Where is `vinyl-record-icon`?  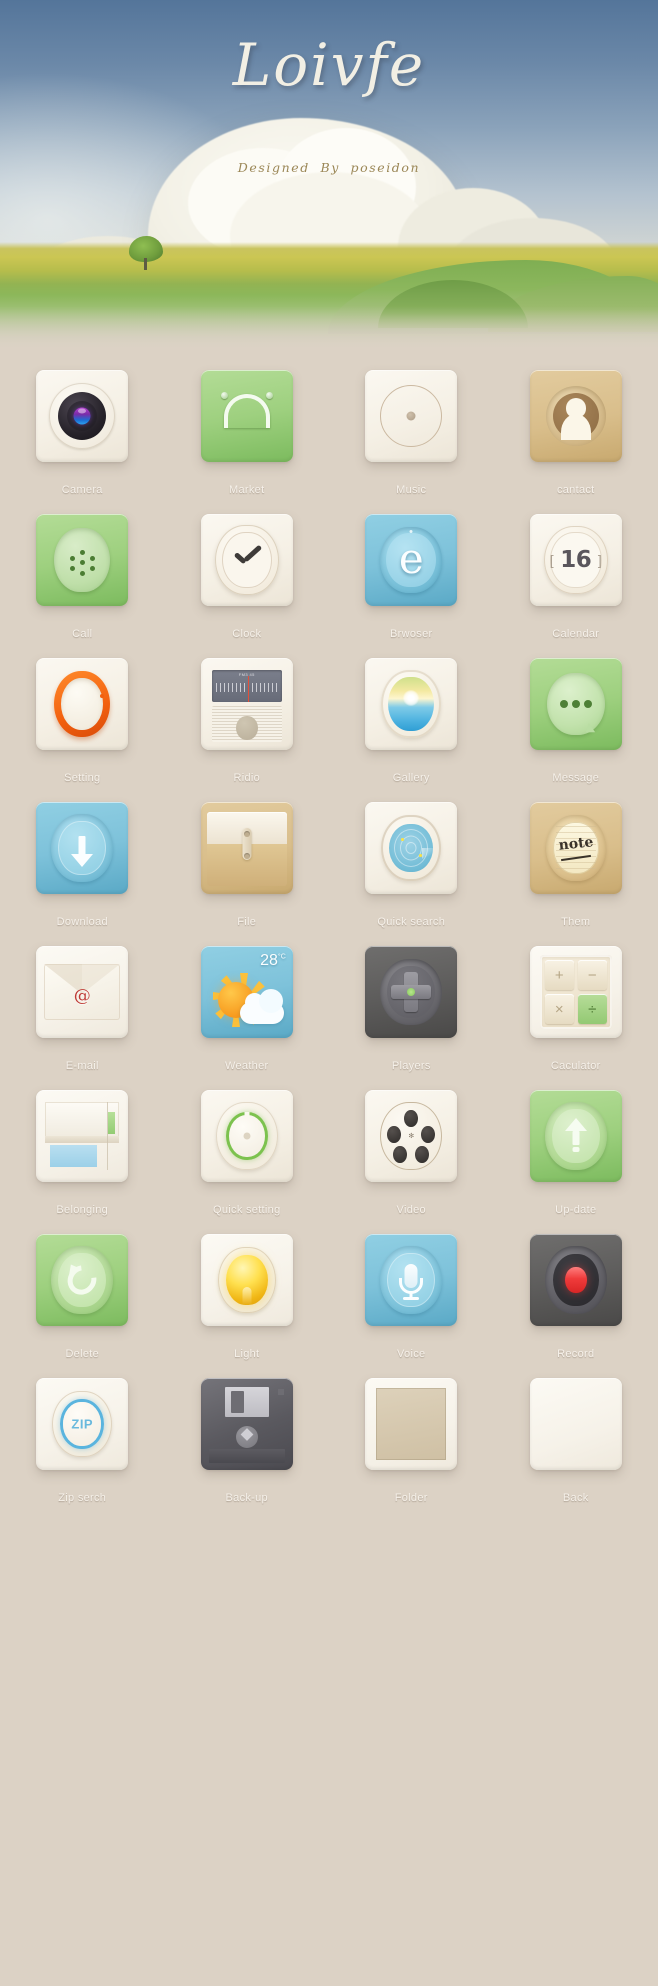
vinyl-record-icon is located at coordinates (411, 416).